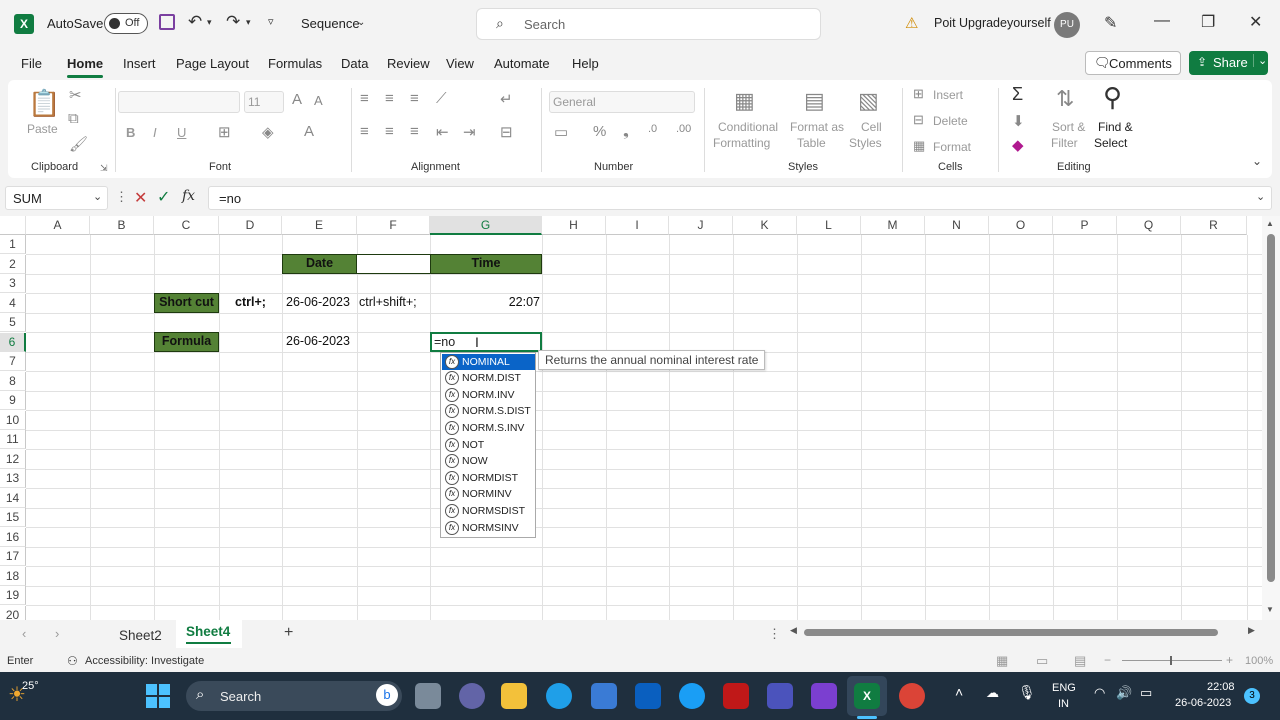 This screenshot has width=1280, height=720. I want to click on task-view-icon, so click(428, 696).